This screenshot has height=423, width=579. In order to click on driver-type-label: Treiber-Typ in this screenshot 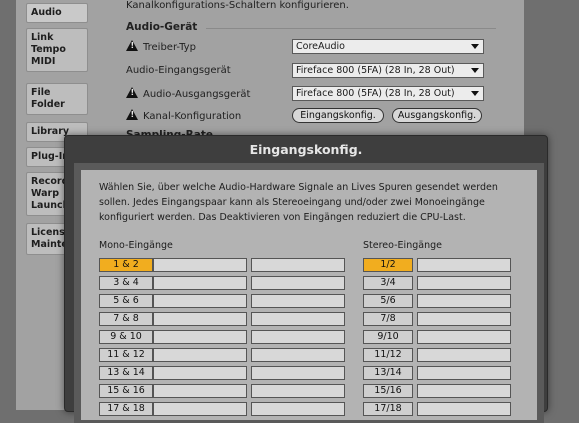, I will do `click(161, 46)`.